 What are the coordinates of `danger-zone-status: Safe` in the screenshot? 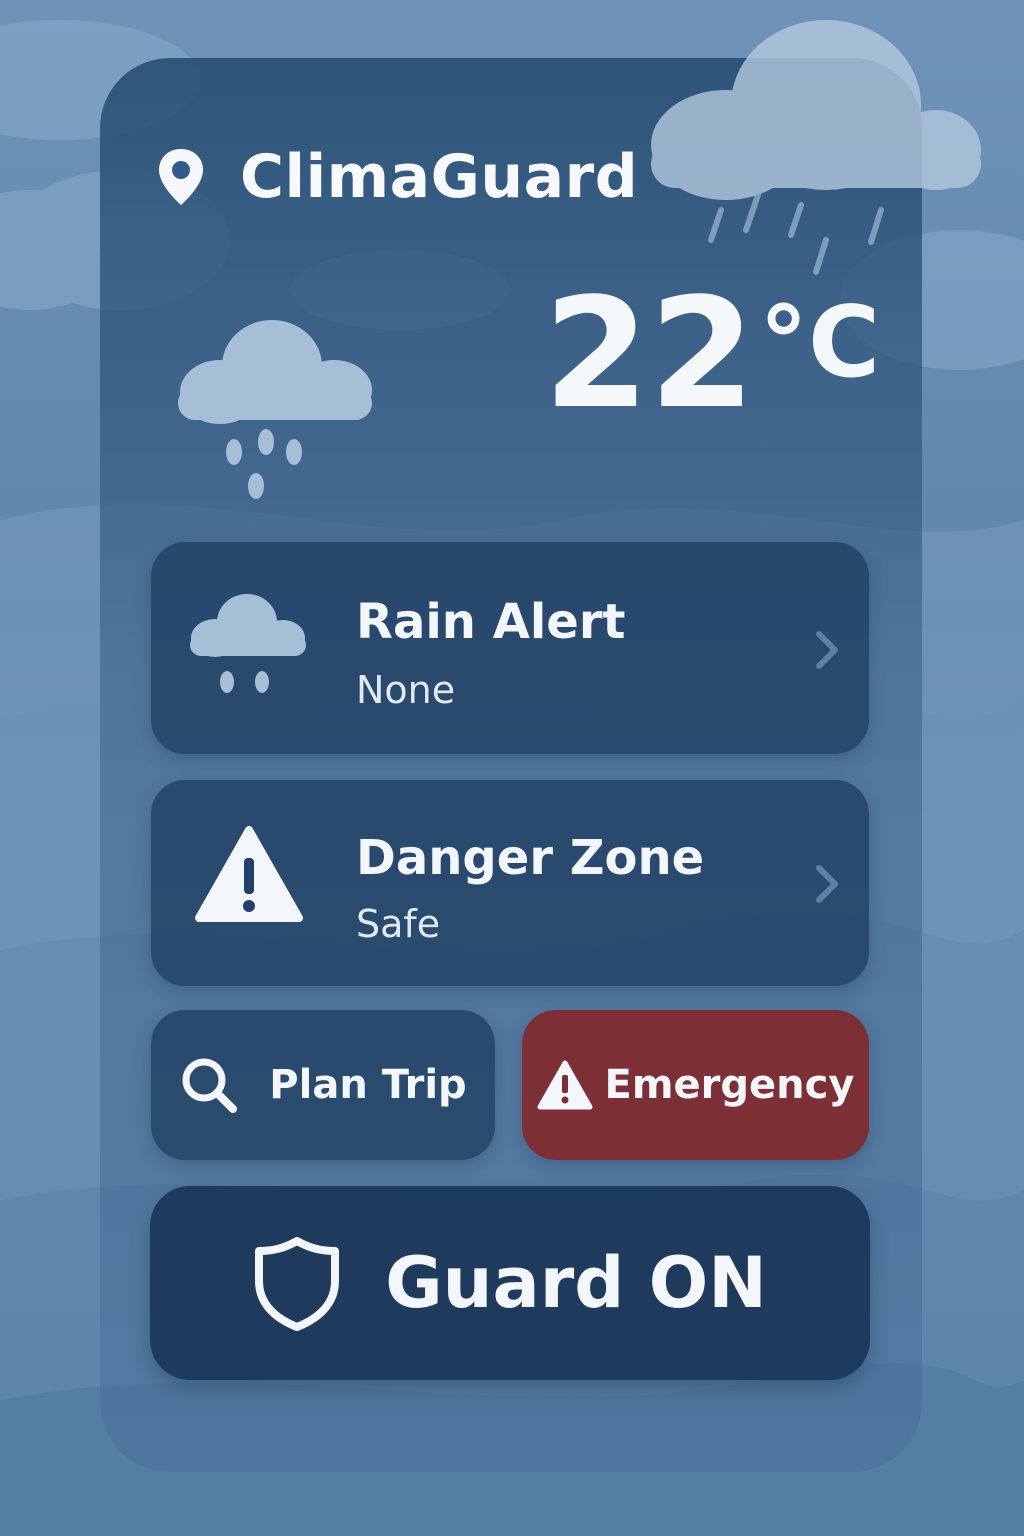 It's located at (398, 924).